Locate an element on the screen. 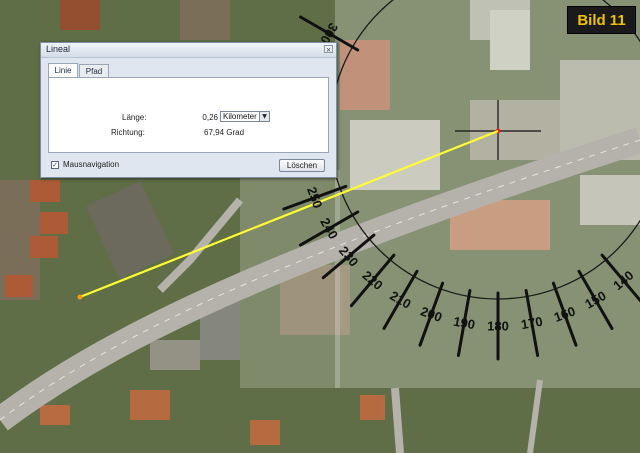 The height and width of the screenshot is (453, 640). dialog-titlebar: Lineal × is located at coordinates (188, 50).